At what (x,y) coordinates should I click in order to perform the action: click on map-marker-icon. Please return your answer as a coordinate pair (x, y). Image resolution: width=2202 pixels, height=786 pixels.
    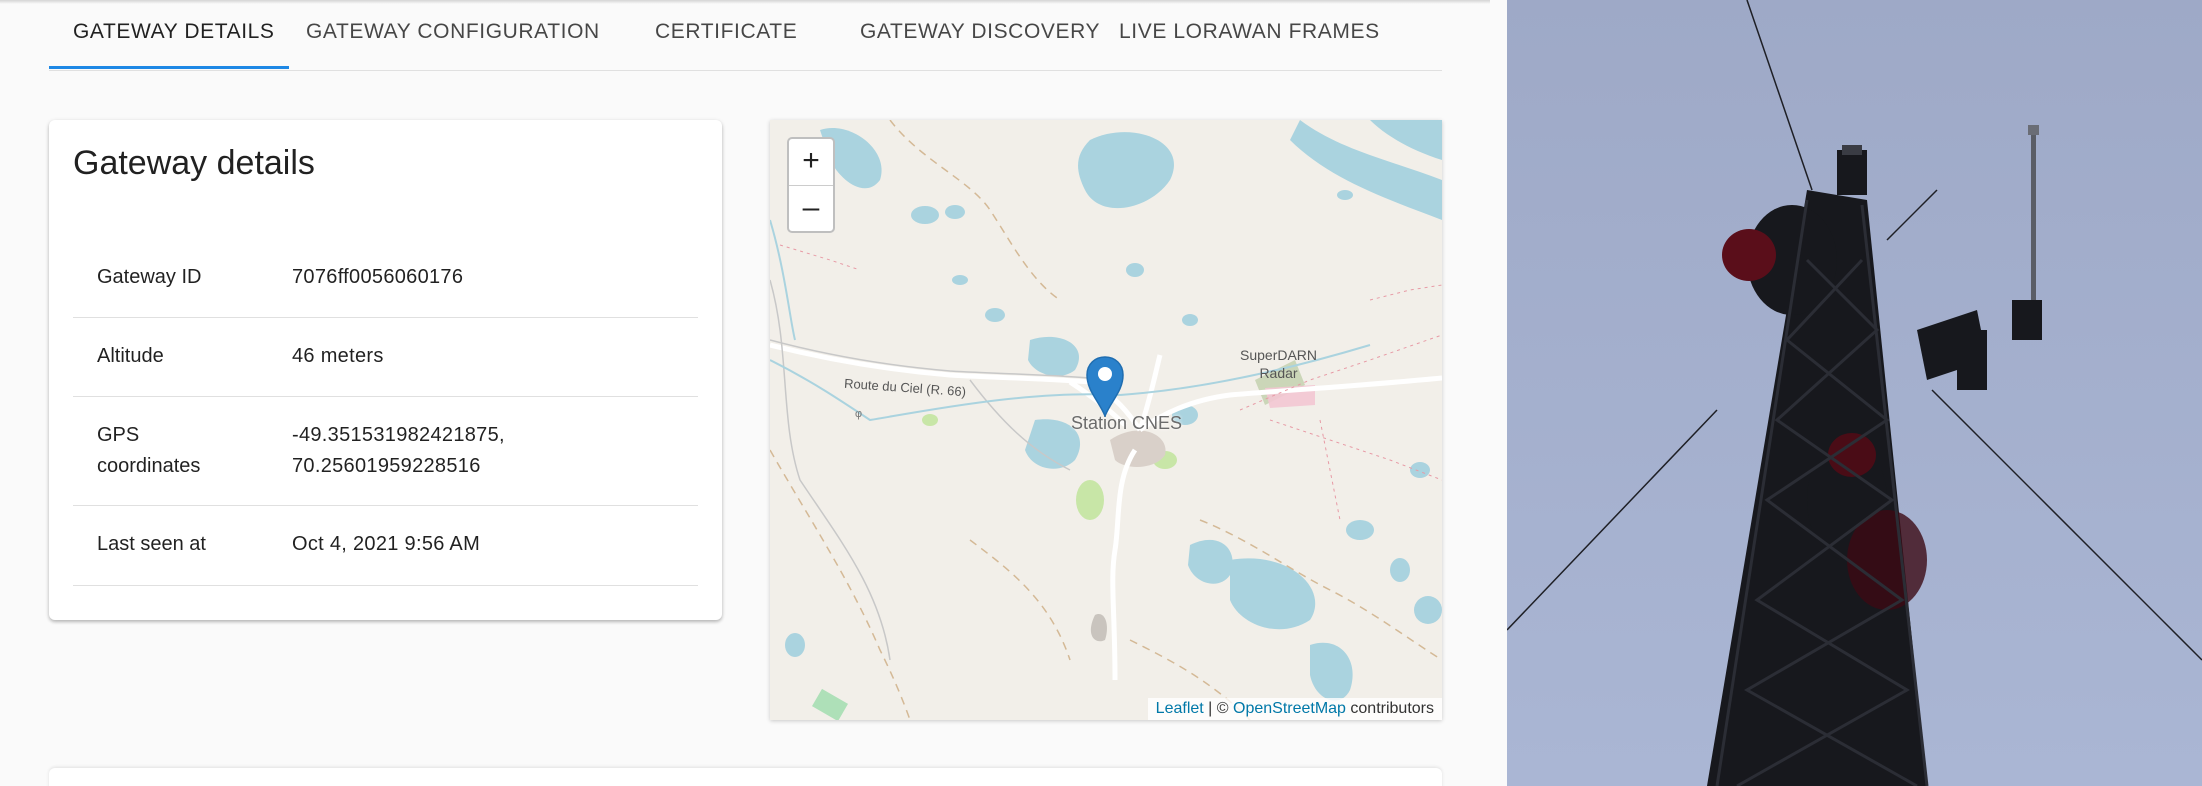
    Looking at the image, I should click on (1105, 386).